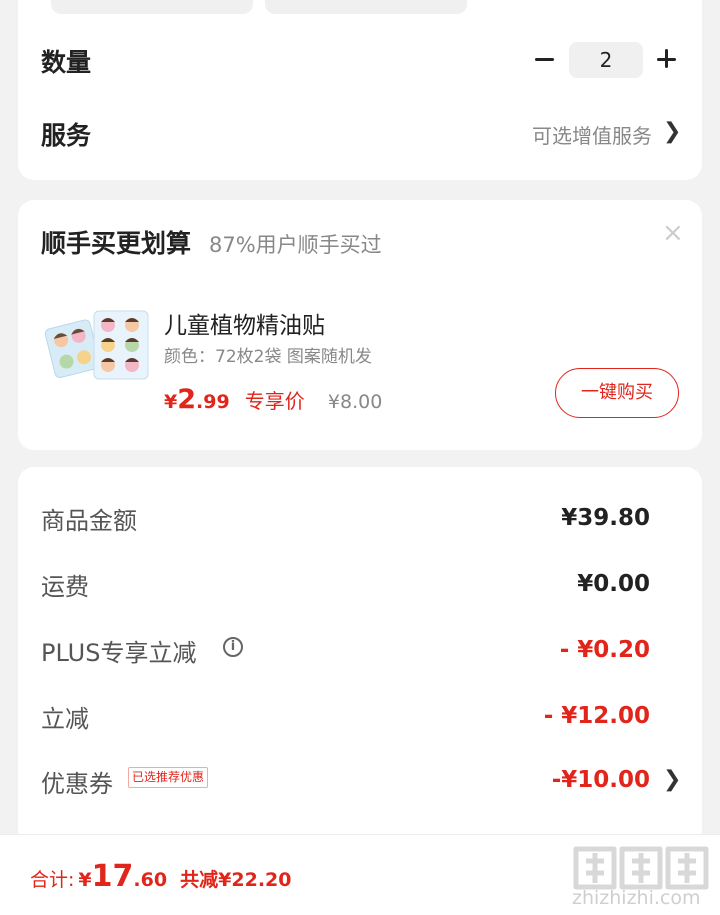 This screenshot has height=915, width=720. What do you see at coordinates (617, 393) in the screenshot?
I see `one-click-buy-button: 一键购买` at bounding box center [617, 393].